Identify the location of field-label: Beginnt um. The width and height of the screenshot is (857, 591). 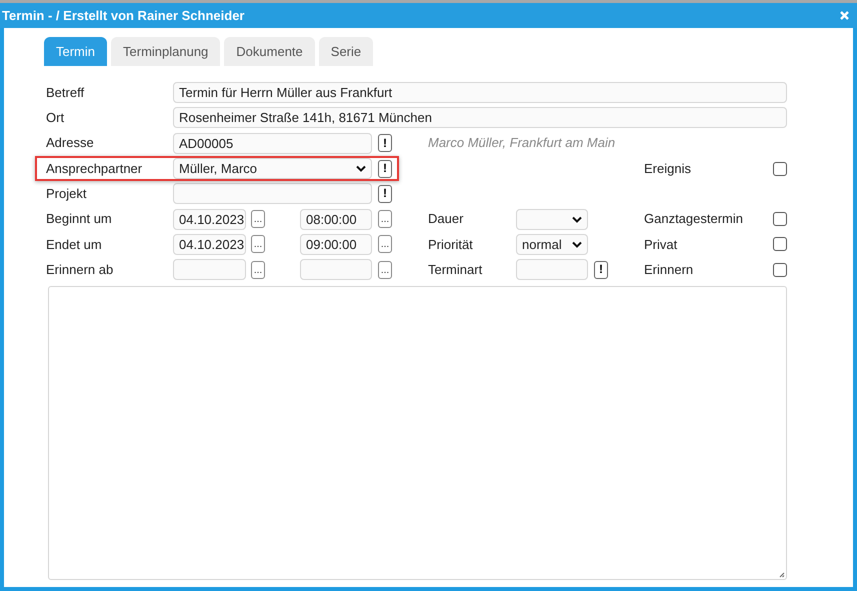
(79, 219).